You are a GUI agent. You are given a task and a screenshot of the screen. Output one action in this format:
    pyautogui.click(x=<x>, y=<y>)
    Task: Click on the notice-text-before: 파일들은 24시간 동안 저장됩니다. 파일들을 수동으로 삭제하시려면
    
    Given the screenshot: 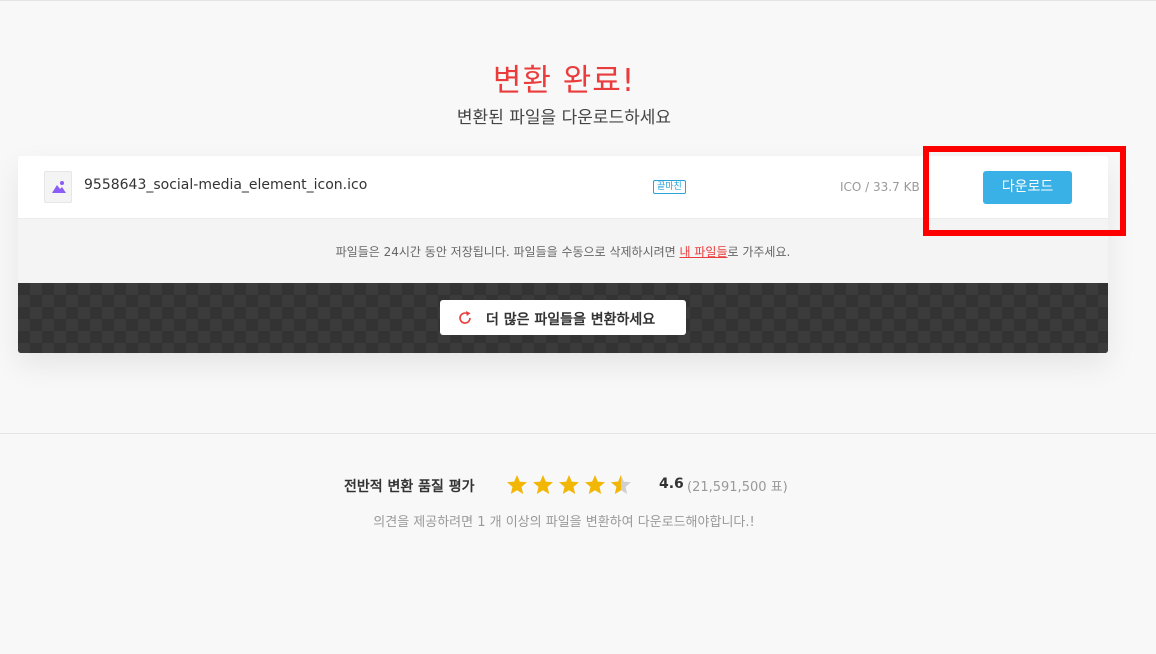 What is the action you would take?
    pyautogui.click(x=507, y=252)
    